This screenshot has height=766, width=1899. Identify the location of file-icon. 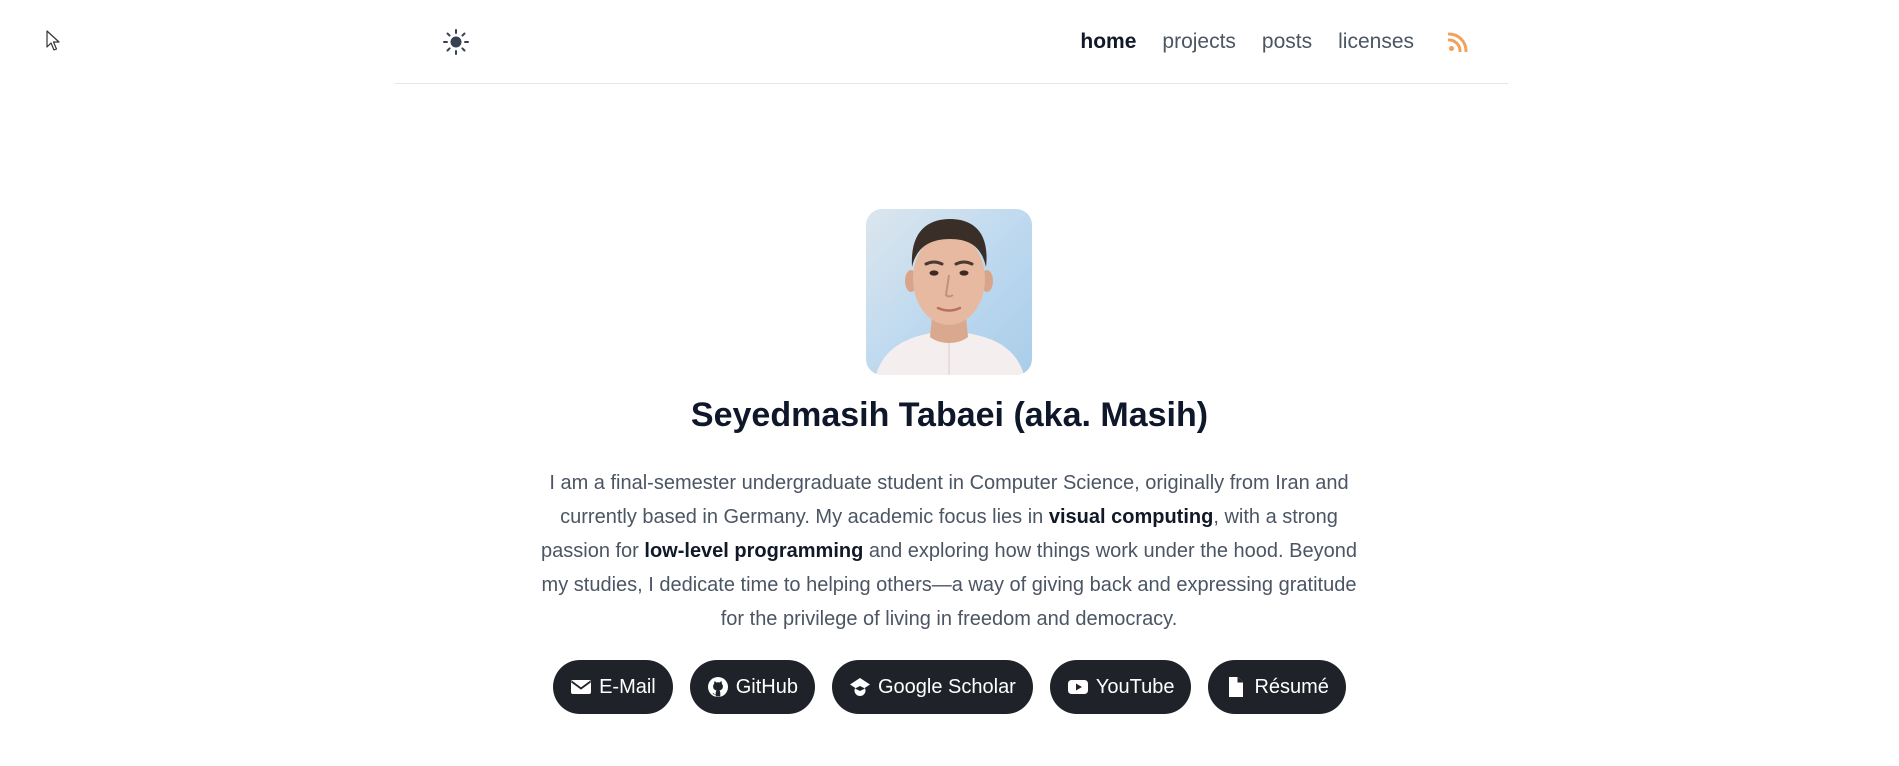
(1236, 687).